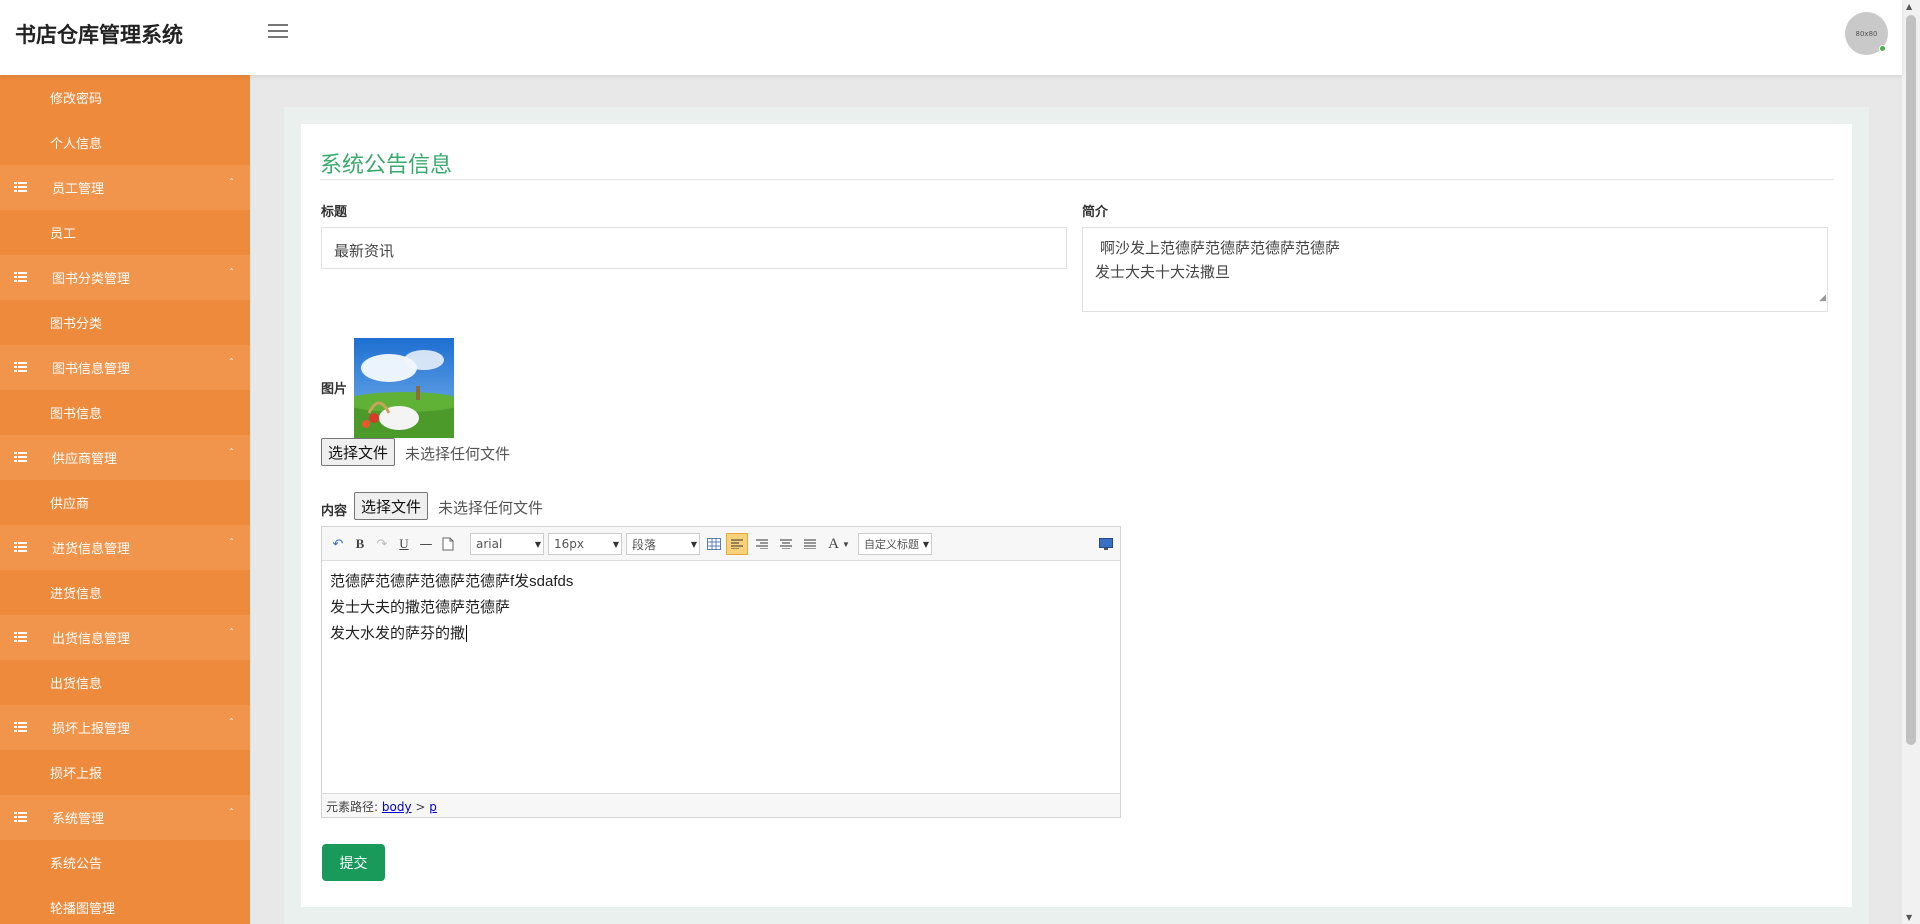  I want to click on horizontal-rule-icon: —, so click(426, 544).